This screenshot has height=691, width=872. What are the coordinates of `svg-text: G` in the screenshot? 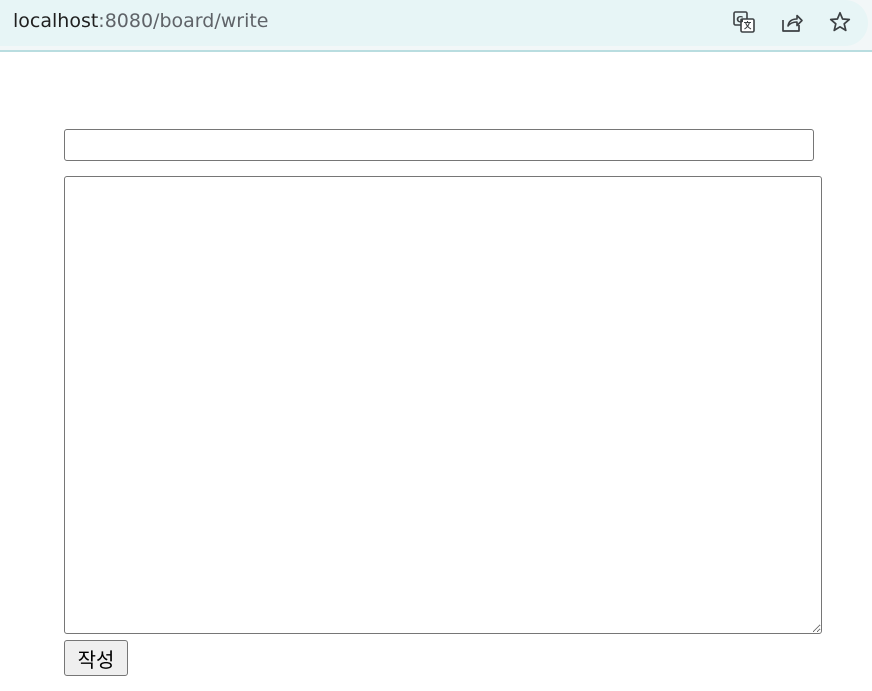 It's located at (739, 20).